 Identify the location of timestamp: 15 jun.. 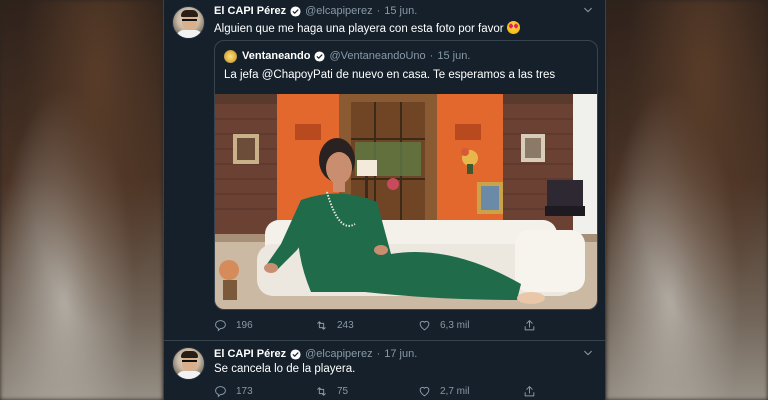
(400, 11).